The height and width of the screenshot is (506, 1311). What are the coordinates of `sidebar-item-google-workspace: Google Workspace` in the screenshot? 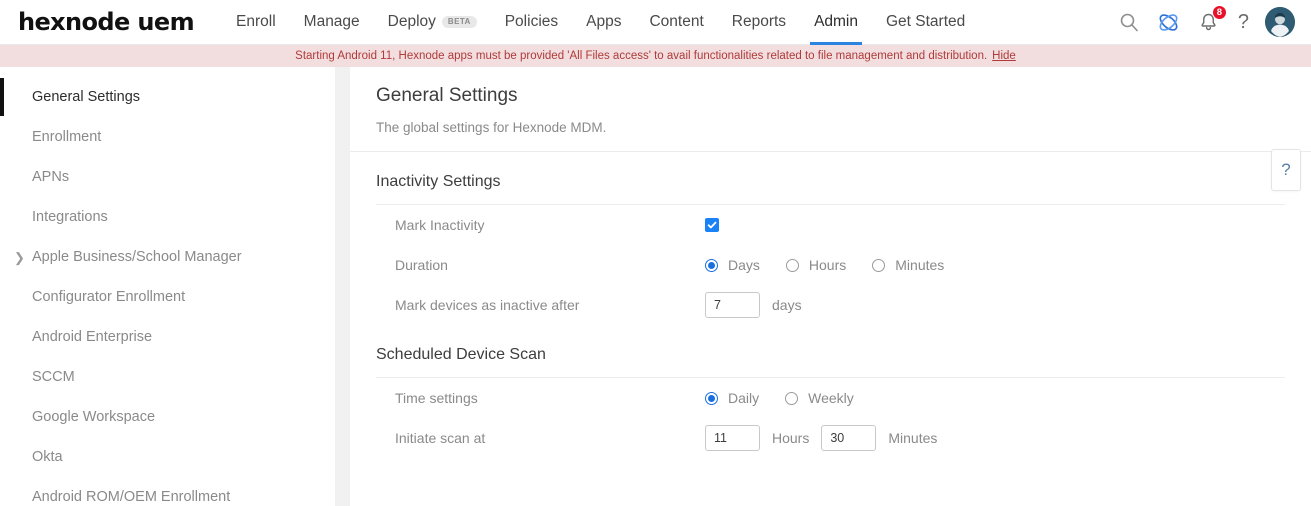 It's located at (167, 417).